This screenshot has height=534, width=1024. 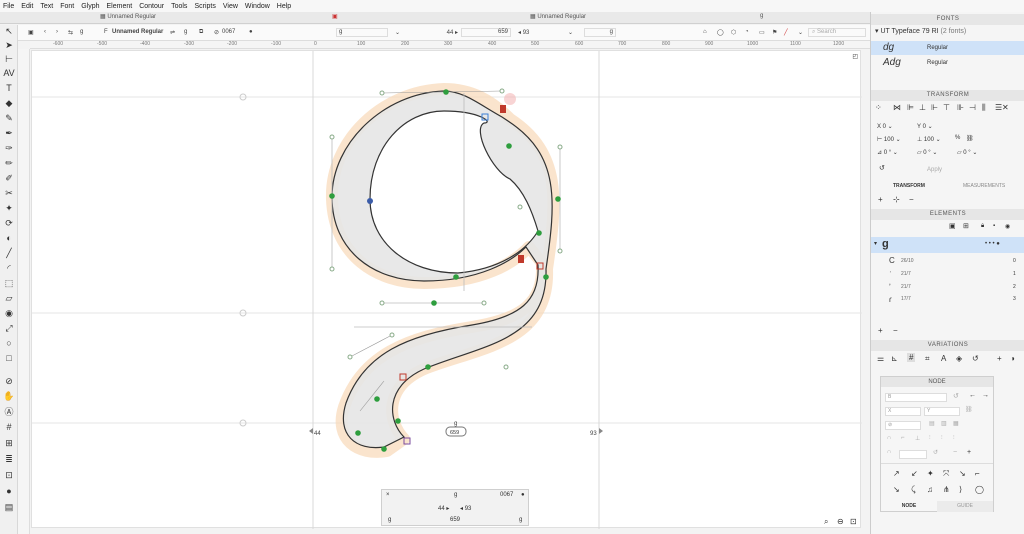 What do you see at coordinates (438, 32) in the screenshot?
I see `lsb-field: 44 ▸` at bounding box center [438, 32].